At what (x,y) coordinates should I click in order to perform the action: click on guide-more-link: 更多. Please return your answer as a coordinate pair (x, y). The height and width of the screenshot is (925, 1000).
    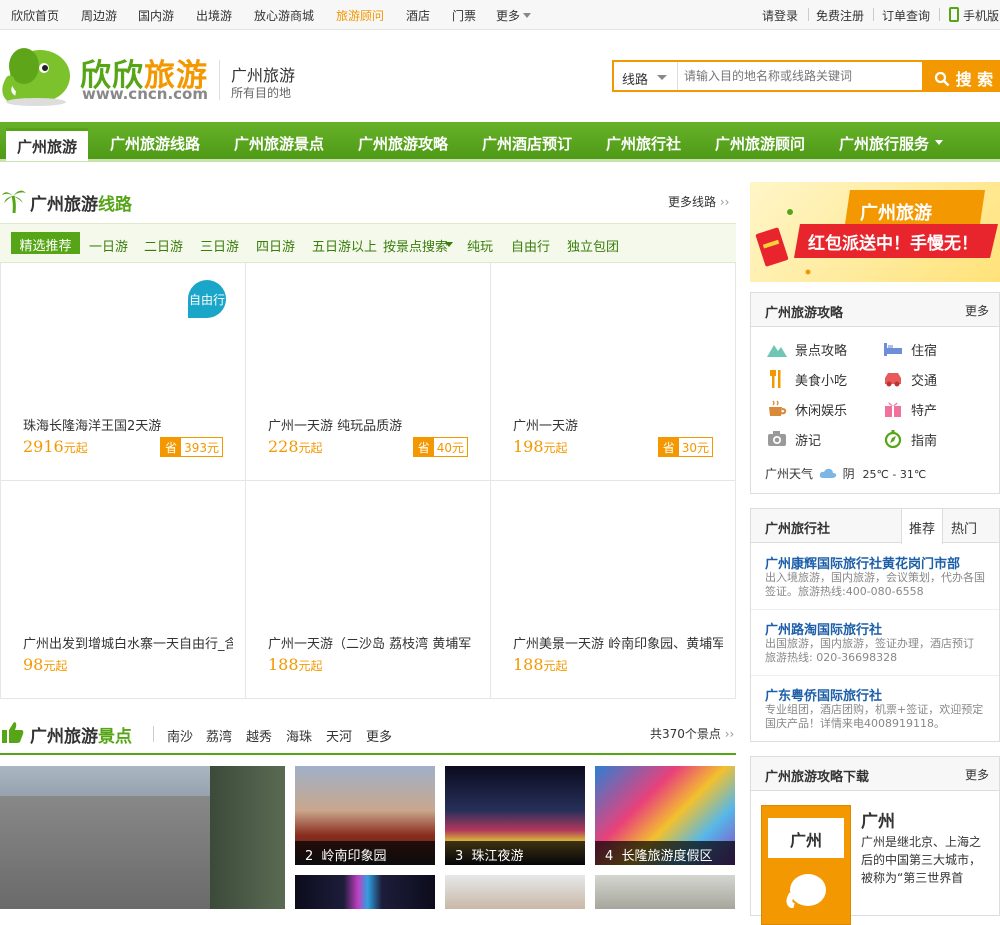
    Looking at the image, I should click on (977, 310).